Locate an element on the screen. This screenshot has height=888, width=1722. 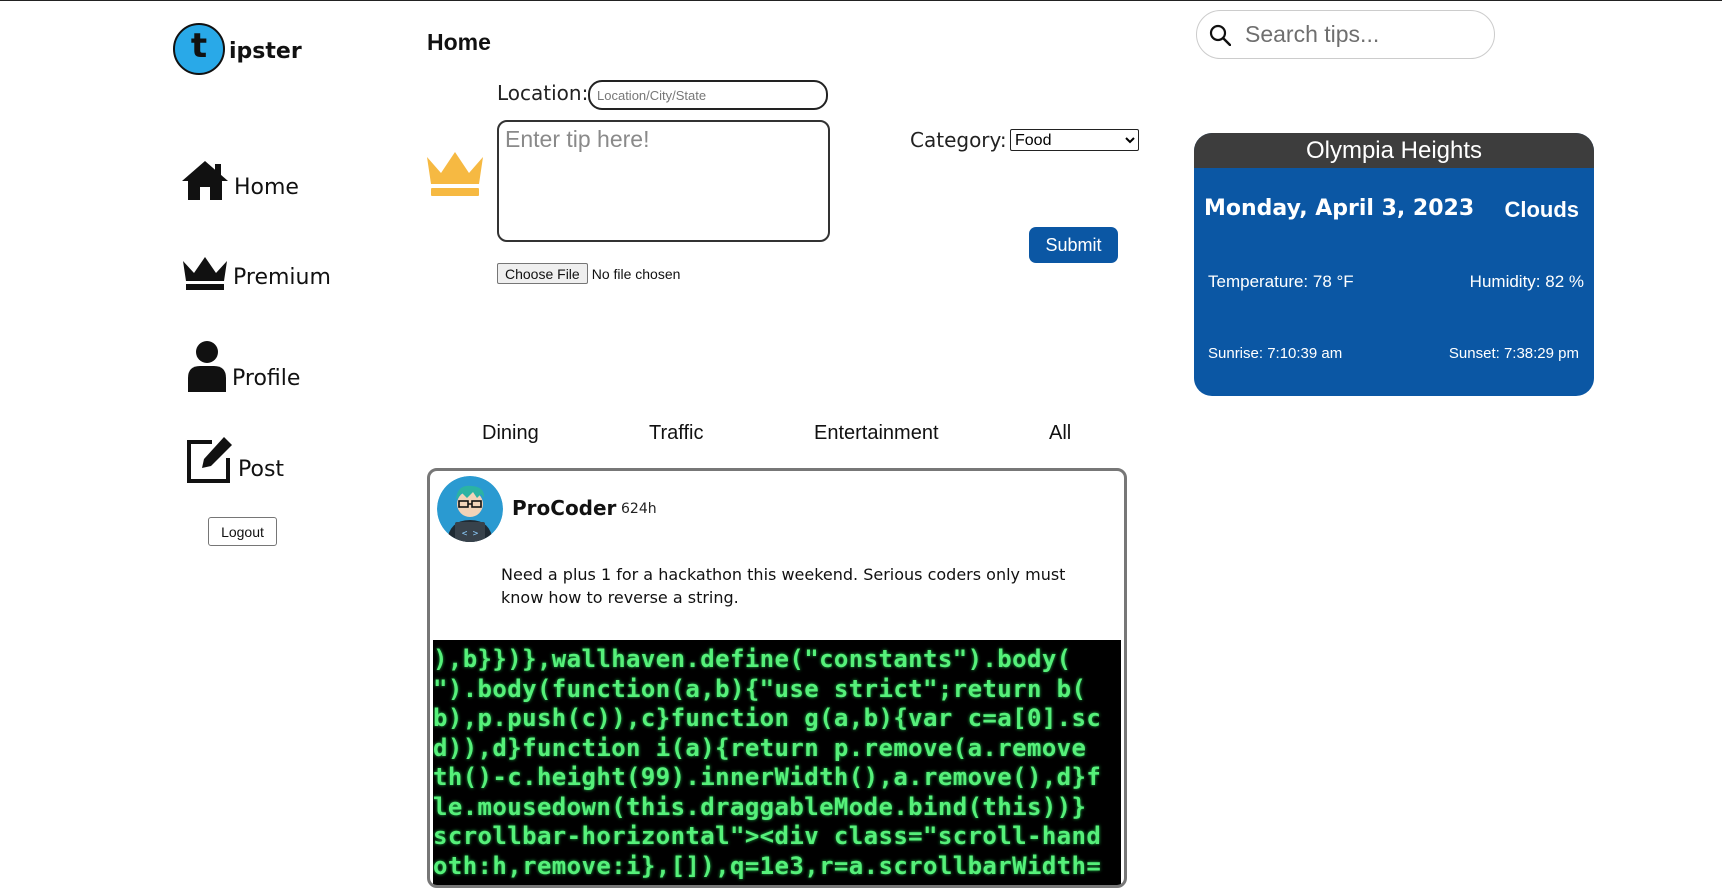
weather-humidity: Humidity: 82 % is located at coordinates (1526, 281).